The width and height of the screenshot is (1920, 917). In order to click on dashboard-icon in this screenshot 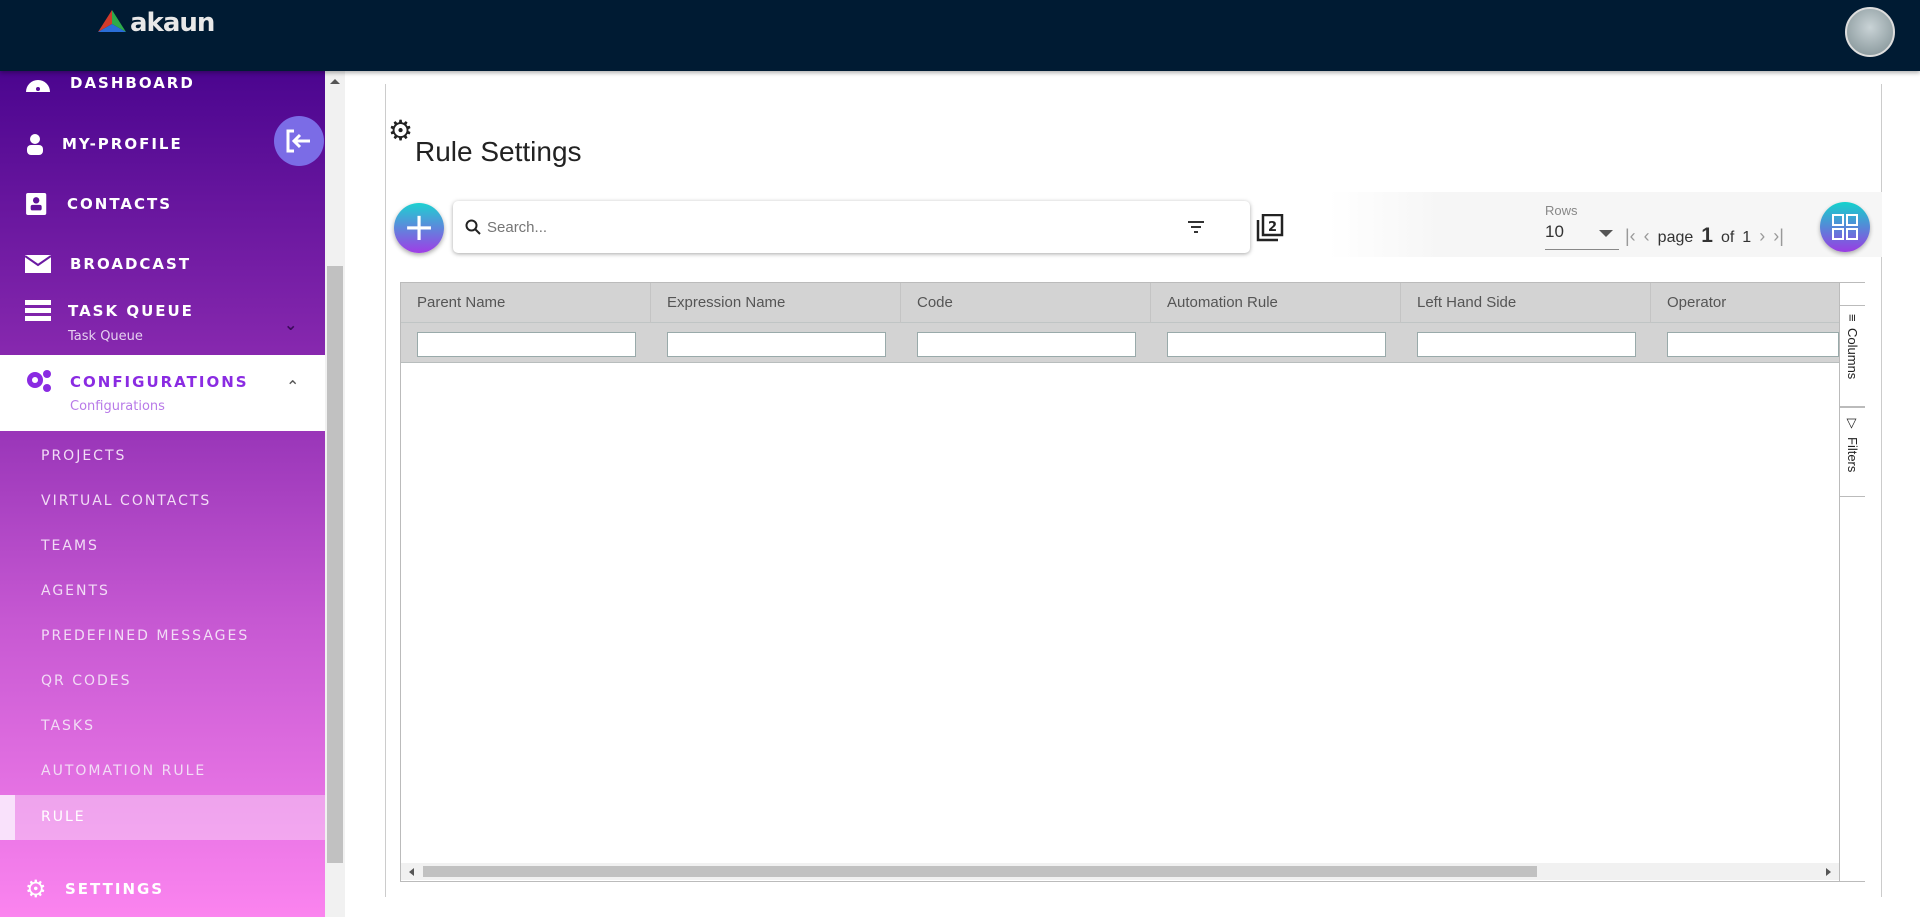, I will do `click(38, 86)`.